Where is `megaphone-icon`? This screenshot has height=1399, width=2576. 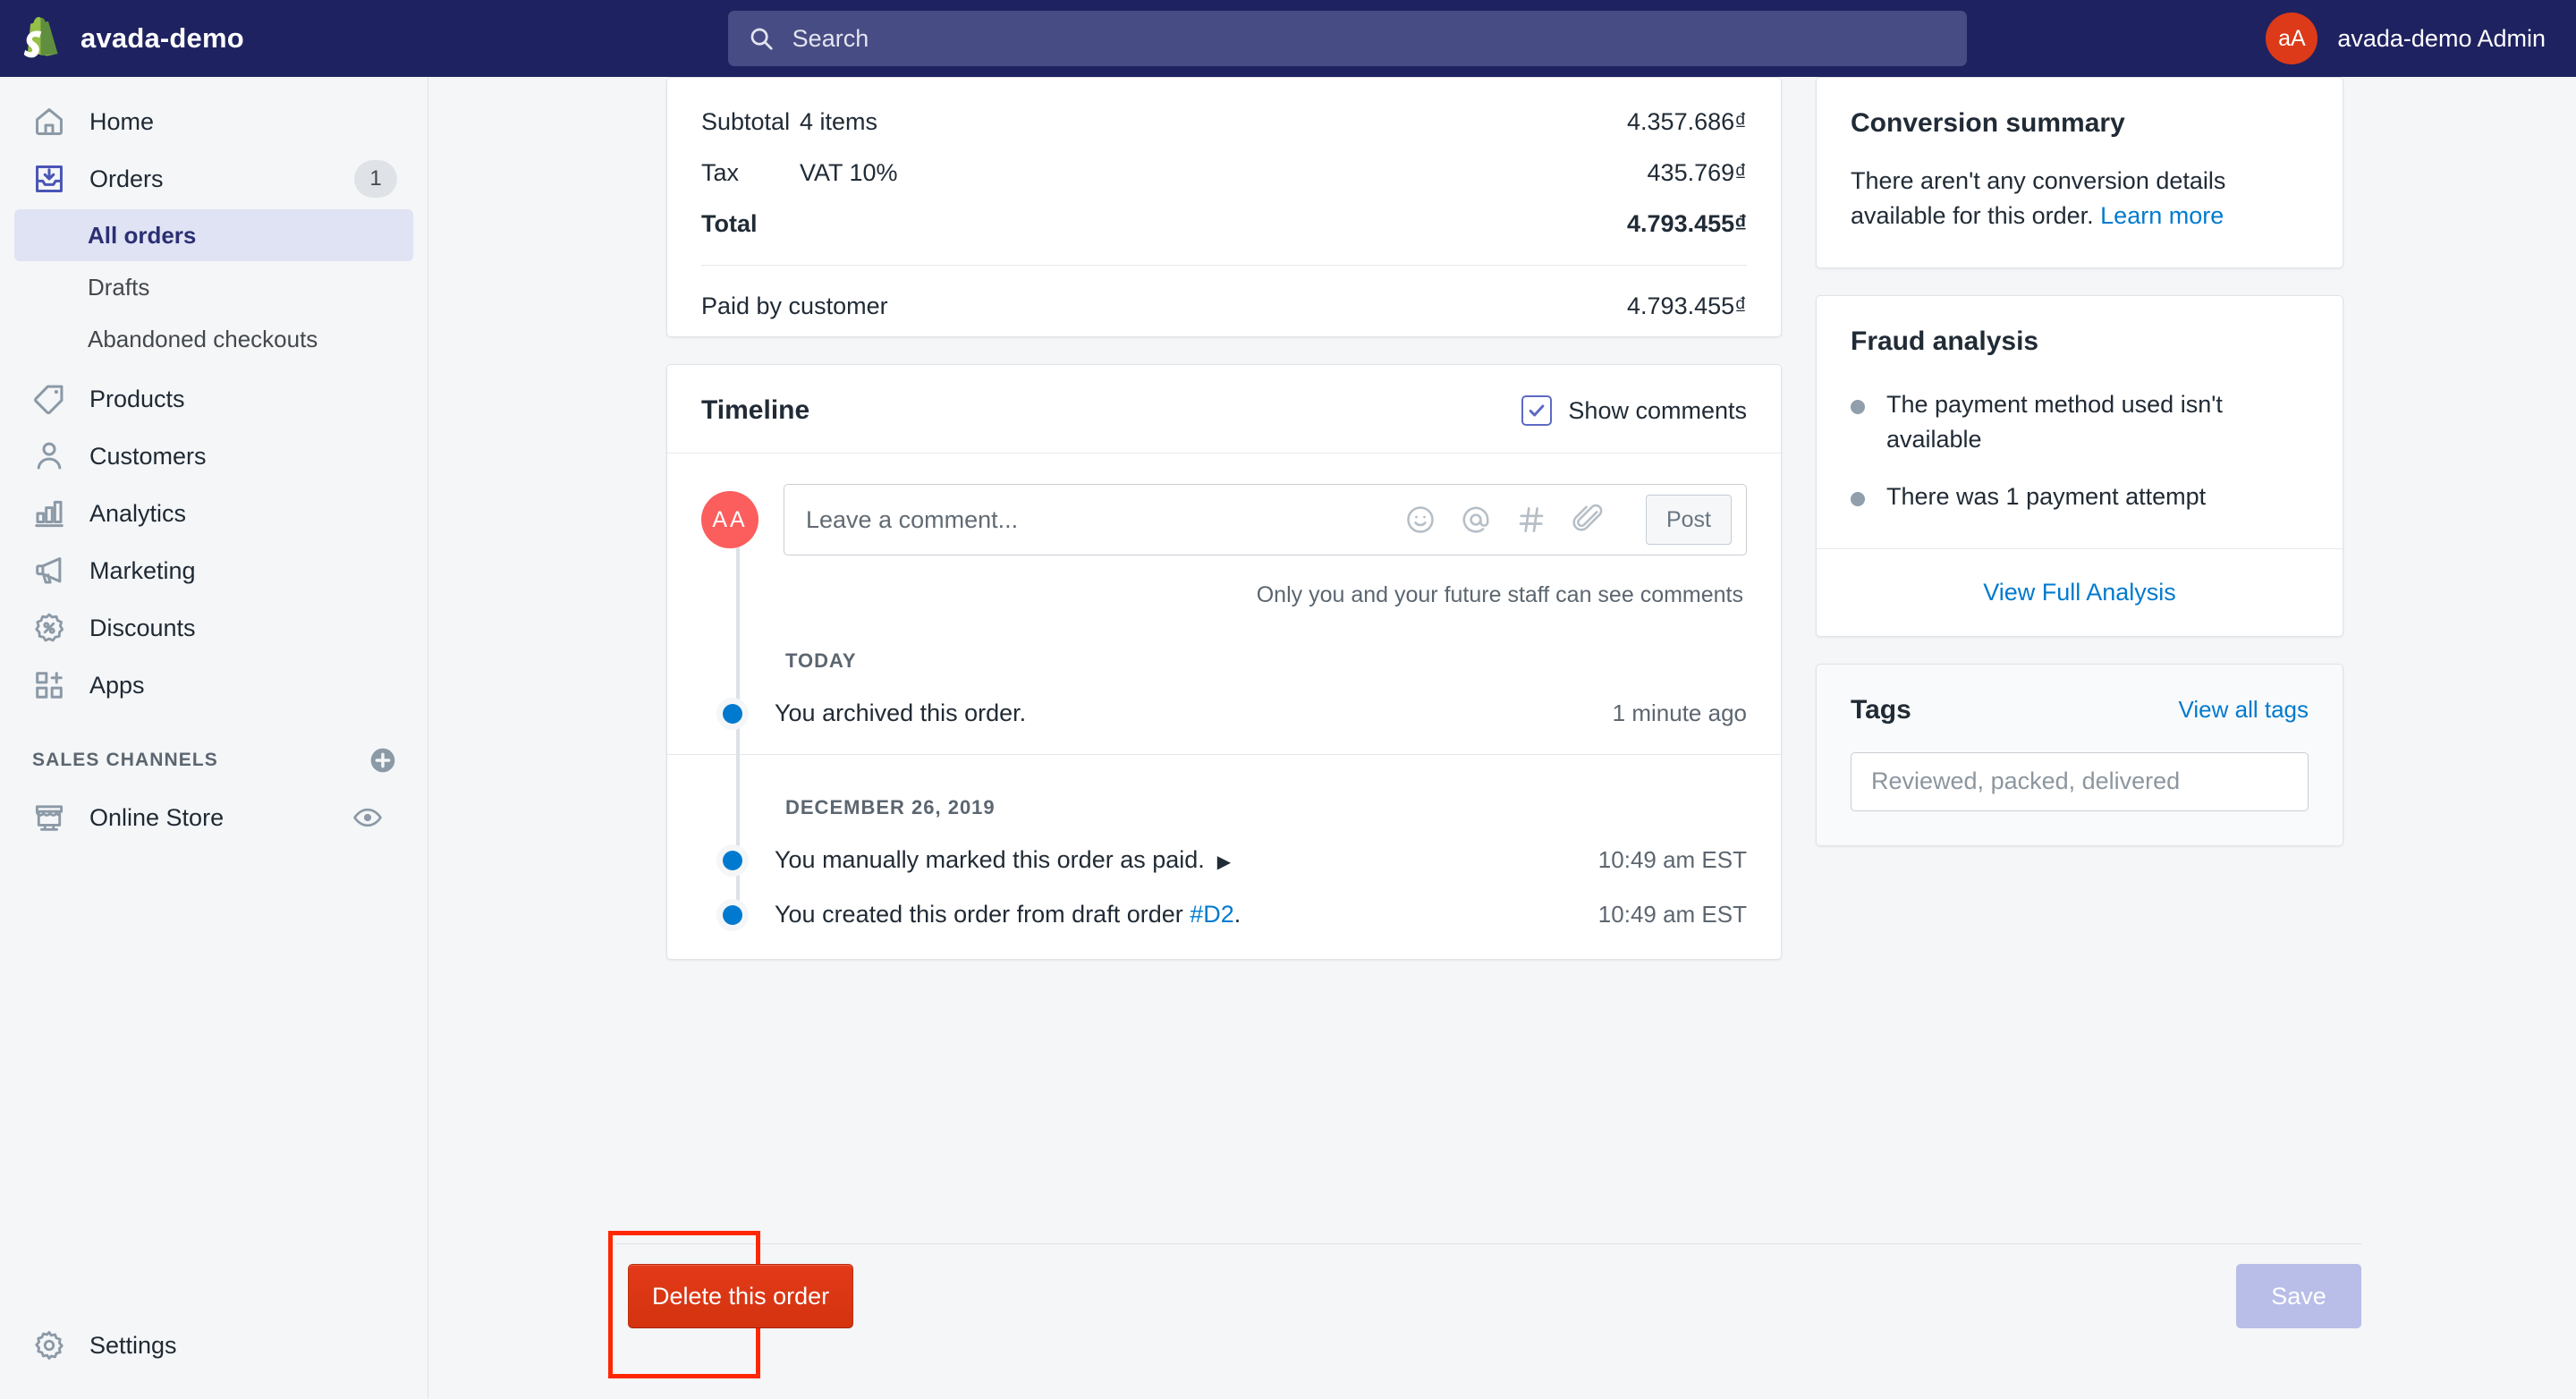
megaphone-icon is located at coordinates (49, 570).